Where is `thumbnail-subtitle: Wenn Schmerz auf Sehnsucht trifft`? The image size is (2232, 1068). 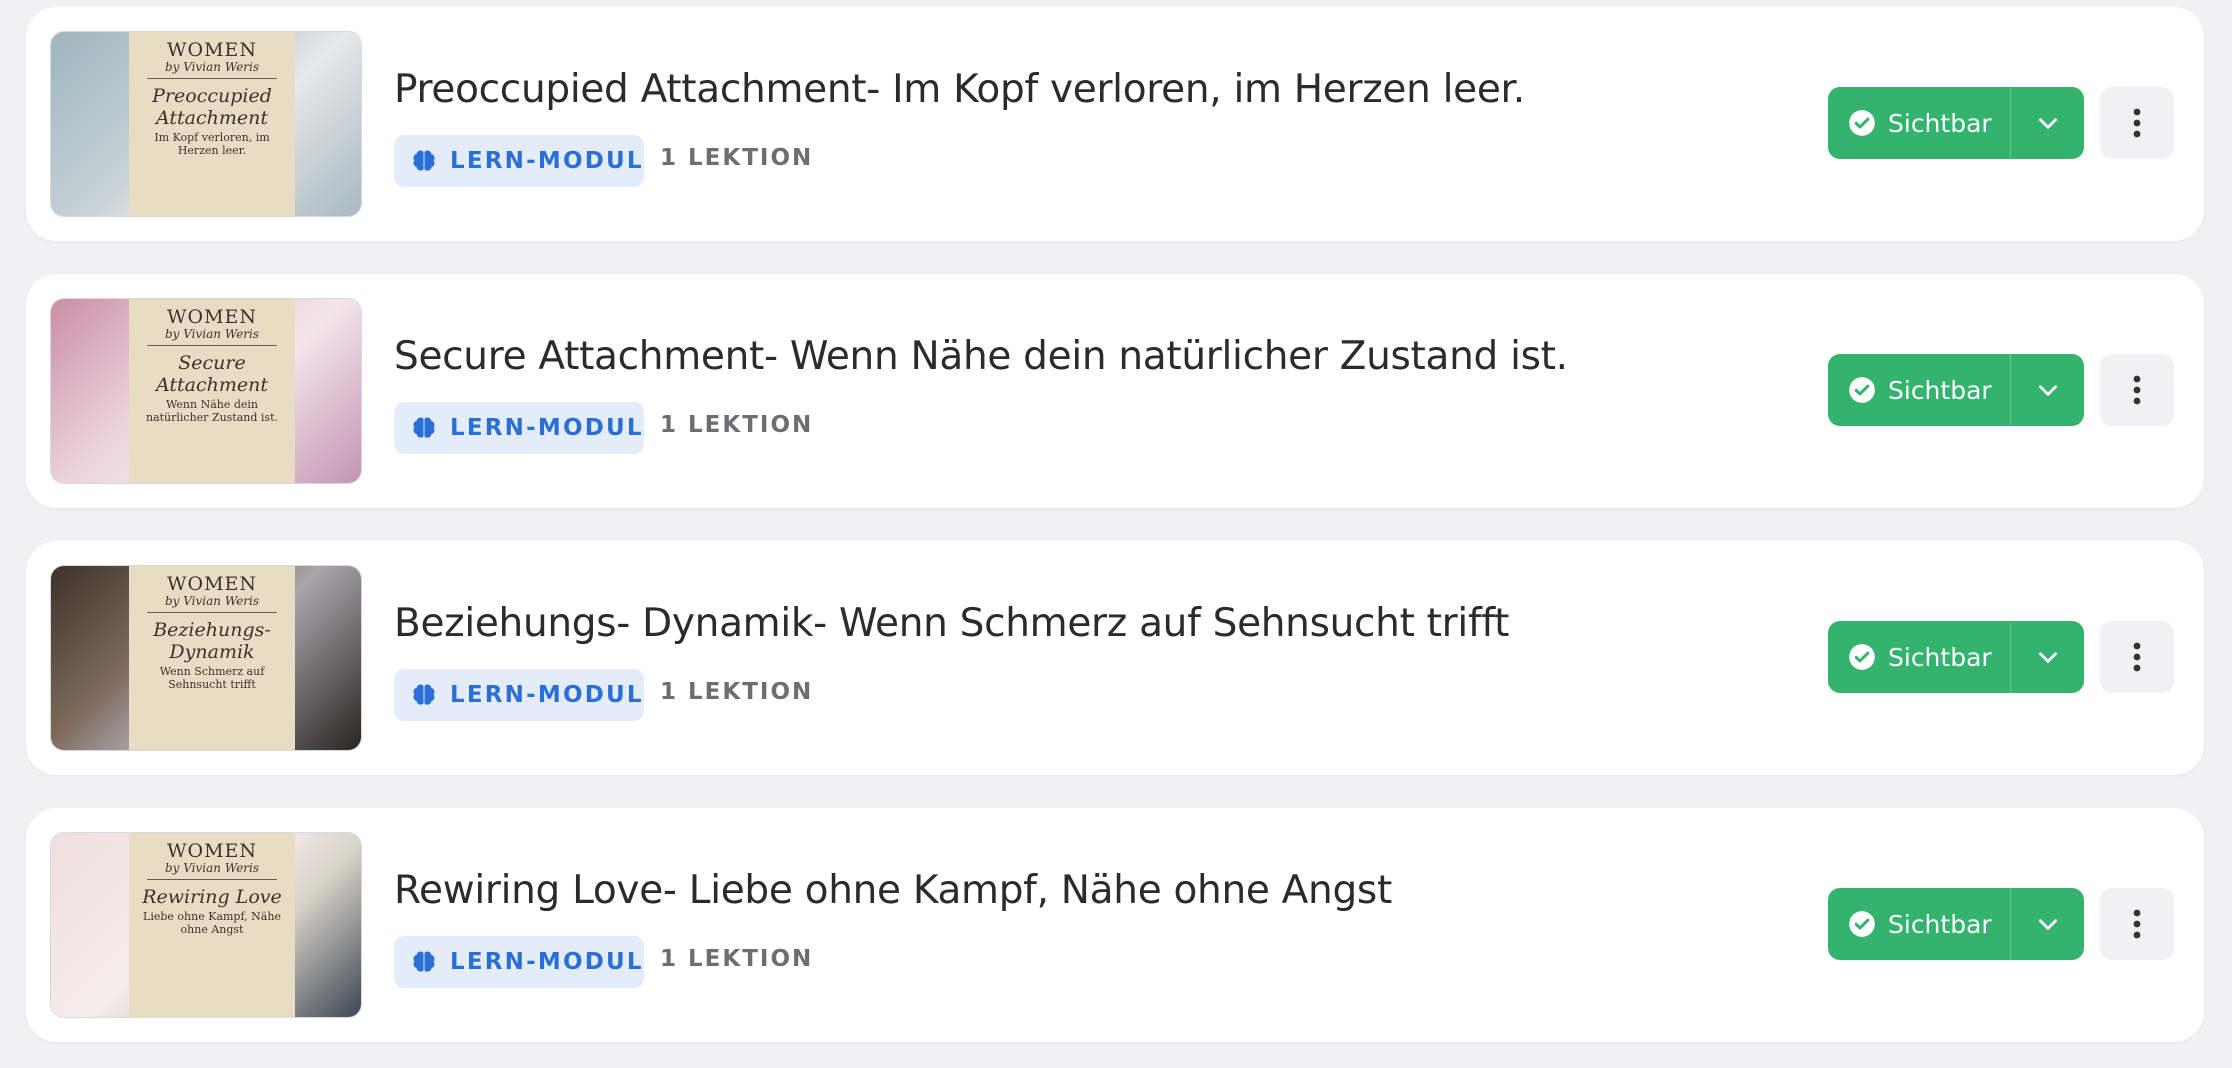
thumbnail-subtitle: Wenn Schmerz auf Sehnsucht trifft is located at coordinates (212, 678).